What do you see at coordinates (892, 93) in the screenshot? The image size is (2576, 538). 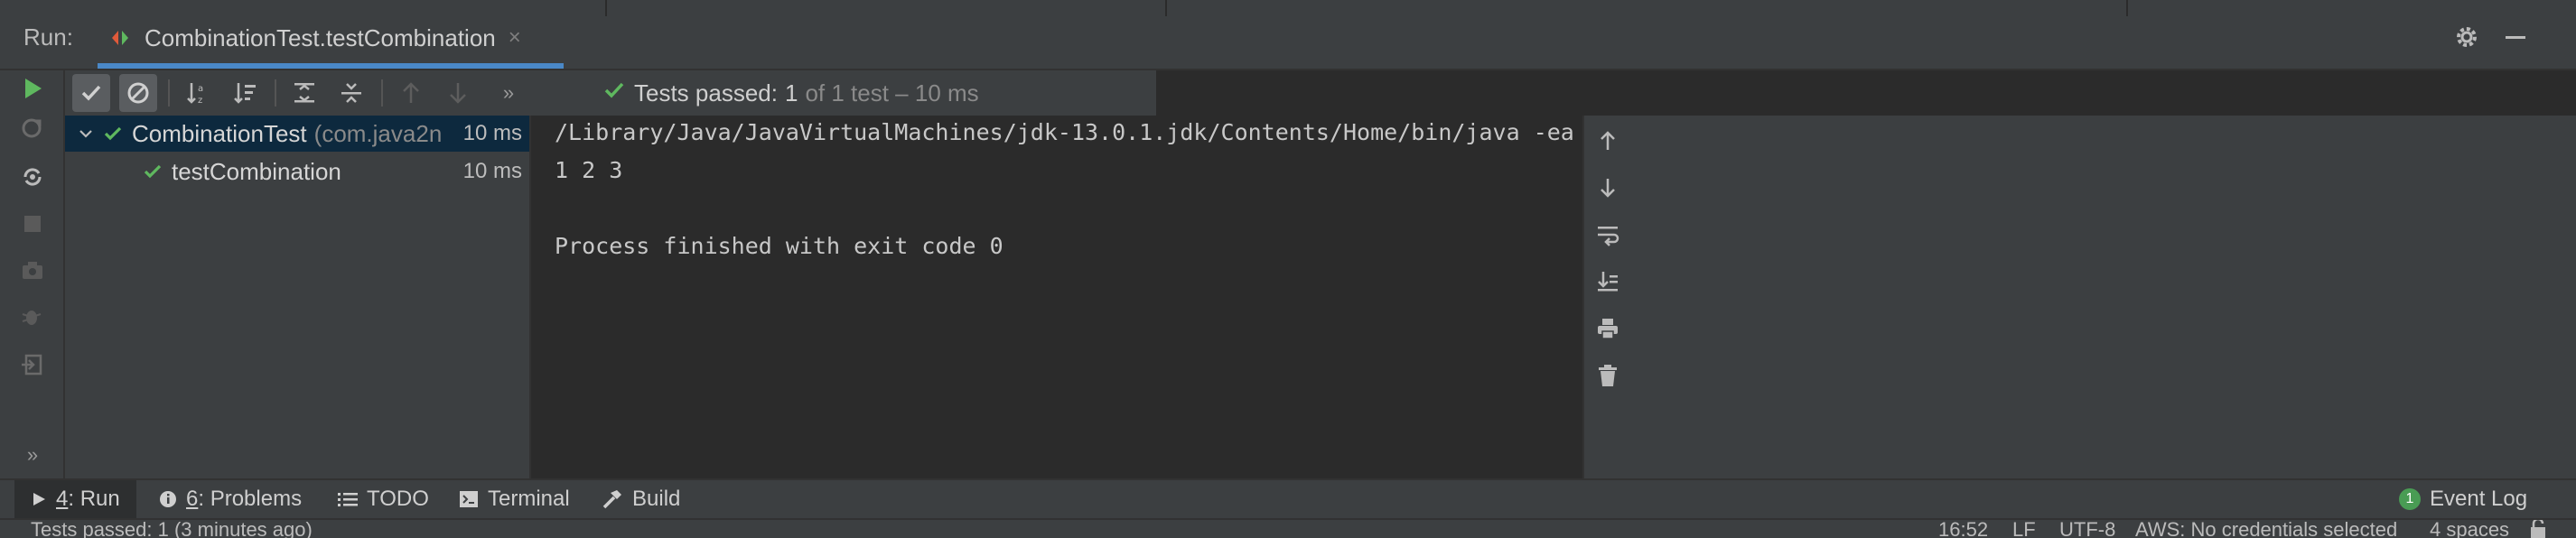 I see `status-summary: of 1 test – 10 ms` at bounding box center [892, 93].